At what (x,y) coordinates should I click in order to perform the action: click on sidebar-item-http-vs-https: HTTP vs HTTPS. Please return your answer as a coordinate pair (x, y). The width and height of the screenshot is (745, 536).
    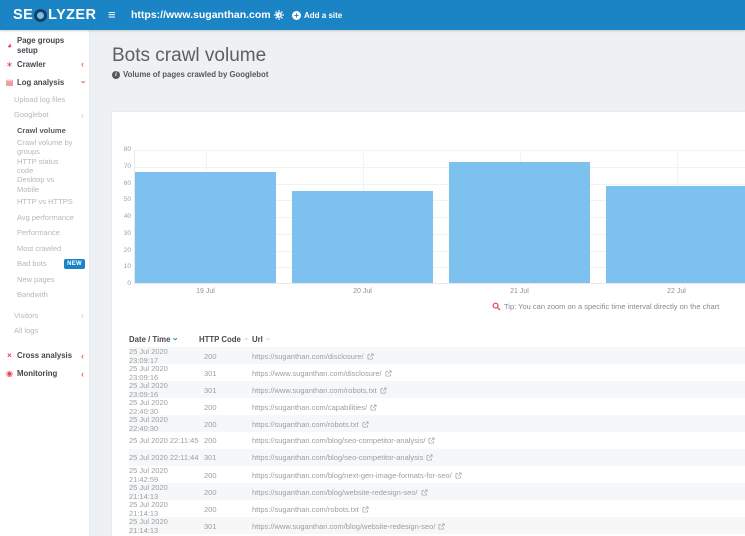
    Looking at the image, I should click on (44, 202).